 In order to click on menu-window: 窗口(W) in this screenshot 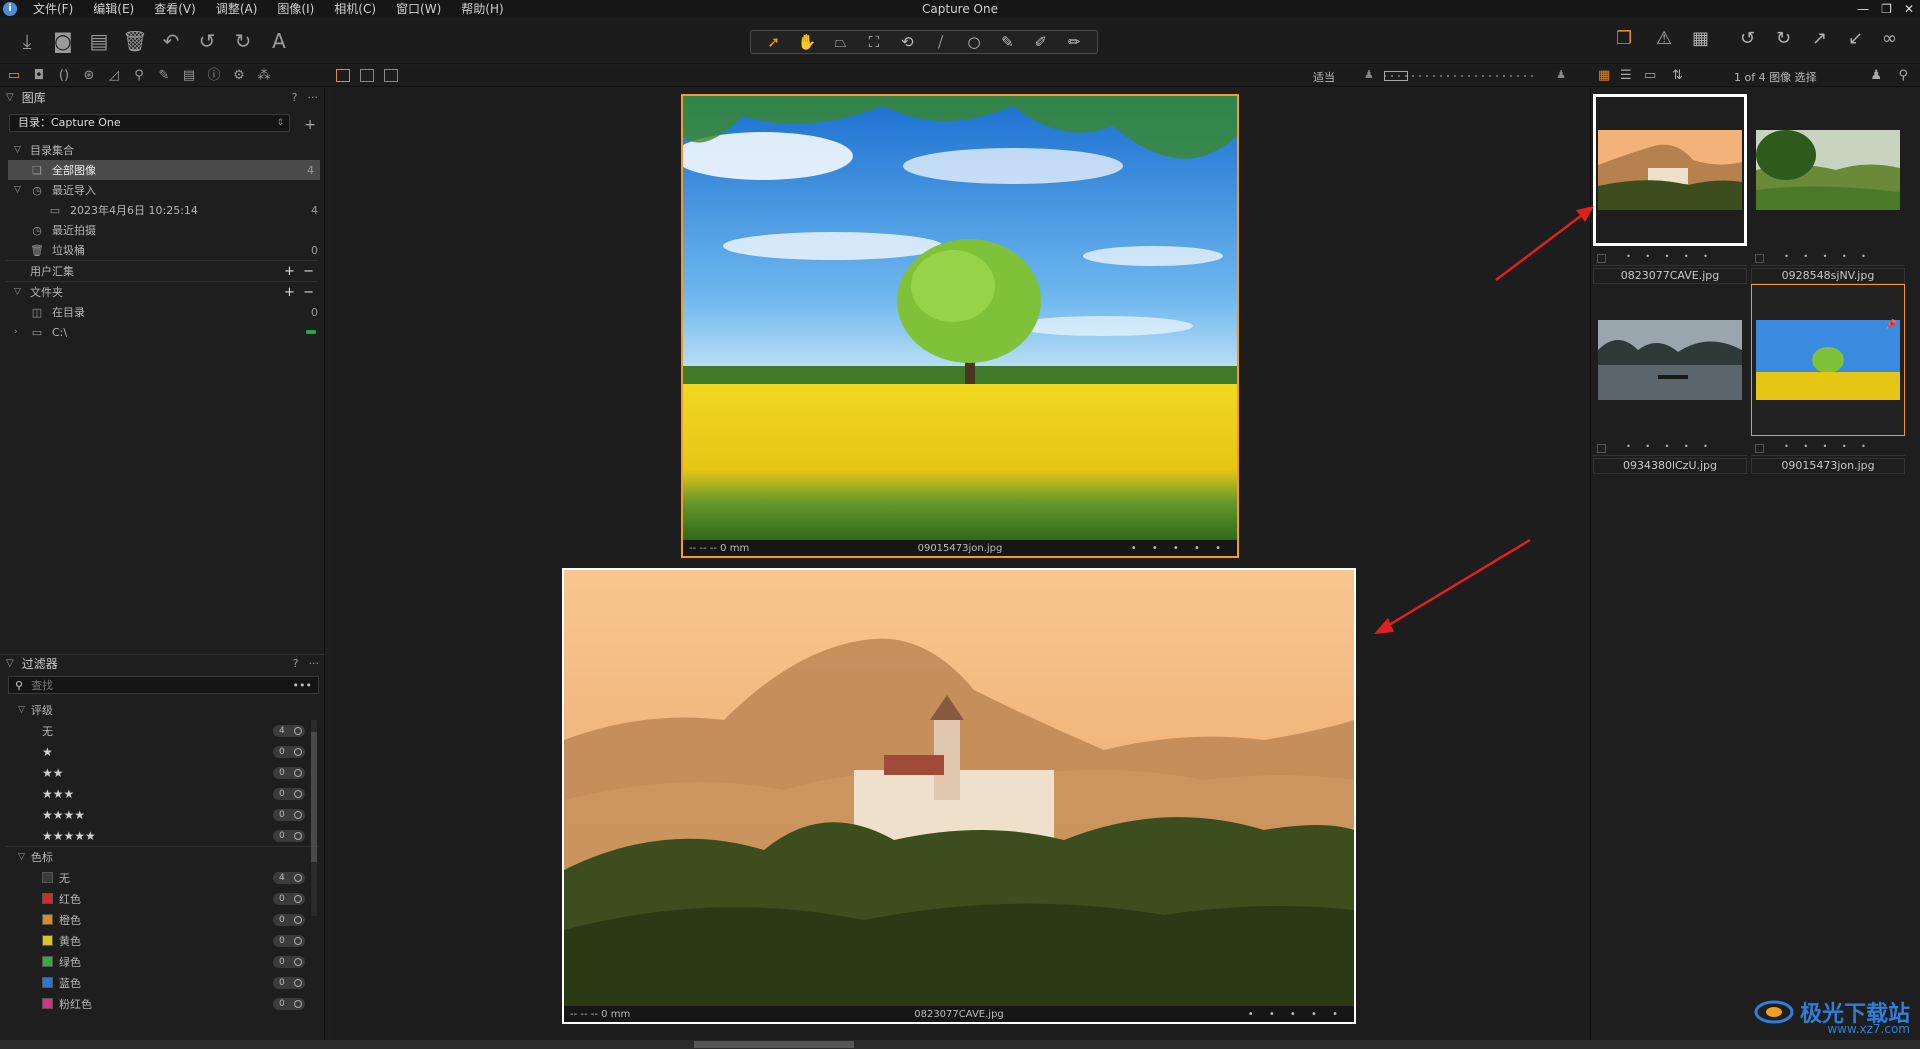, I will do `click(418, 9)`.